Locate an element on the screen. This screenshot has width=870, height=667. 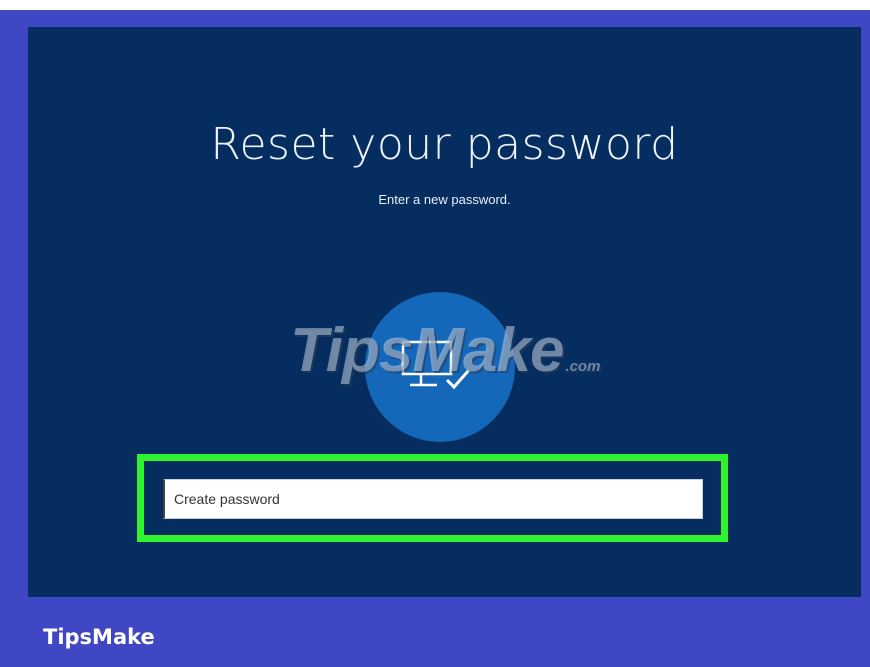
create-password-input is located at coordinates (433, 499).